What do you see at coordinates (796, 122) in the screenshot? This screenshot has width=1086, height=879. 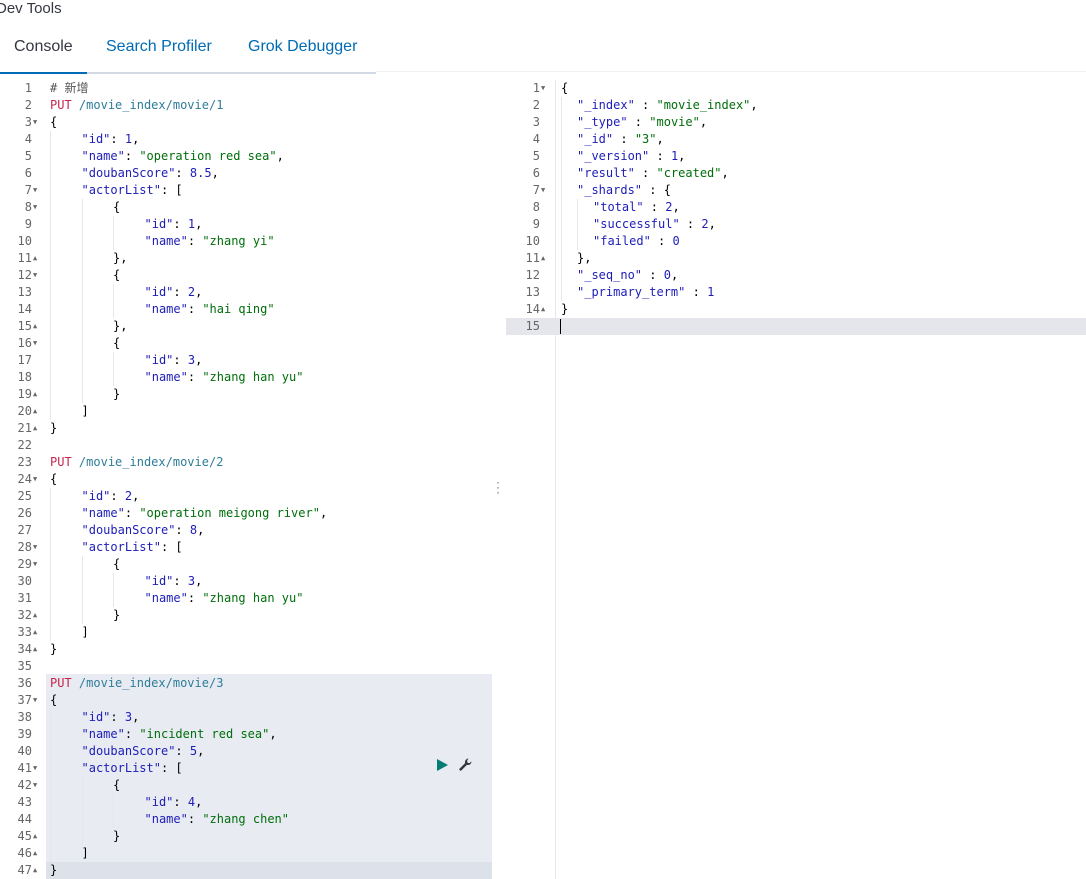 I see `code-line: 3 "_type" : "movie",` at bounding box center [796, 122].